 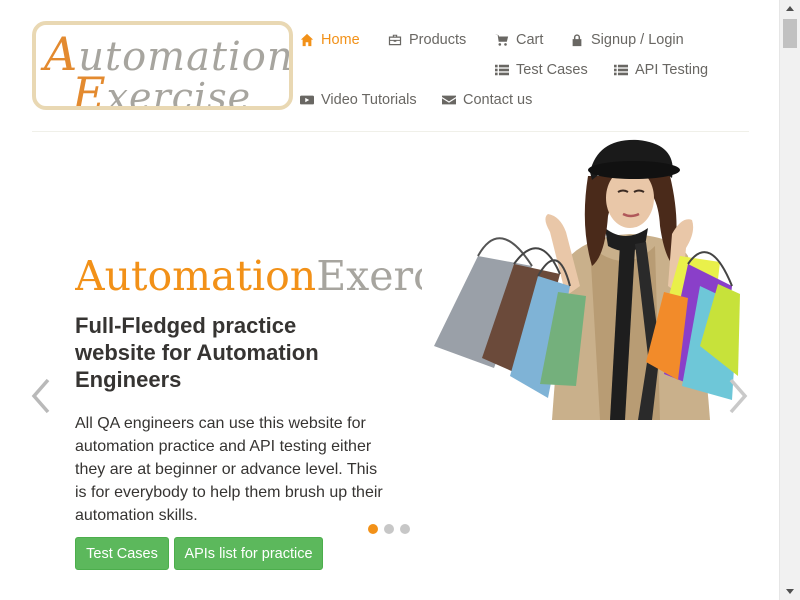 What do you see at coordinates (790, 33) in the screenshot?
I see `scroll-thumb` at bounding box center [790, 33].